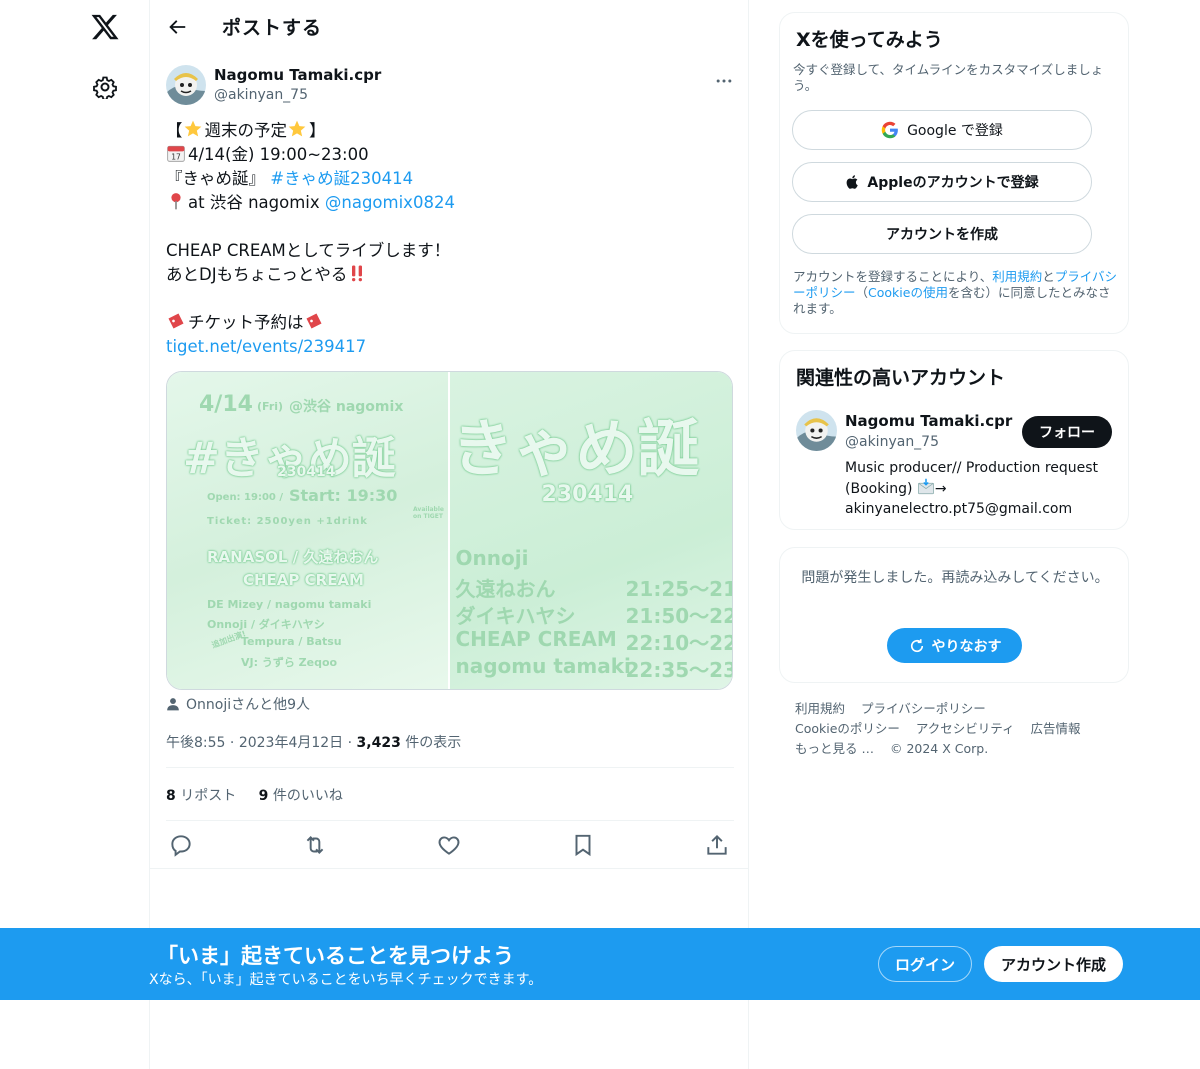 Image resolution: width=1200 pixels, height=1069 pixels. Describe the element at coordinates (186, 85) in the screenshot. I see `author-avatar` at that location.